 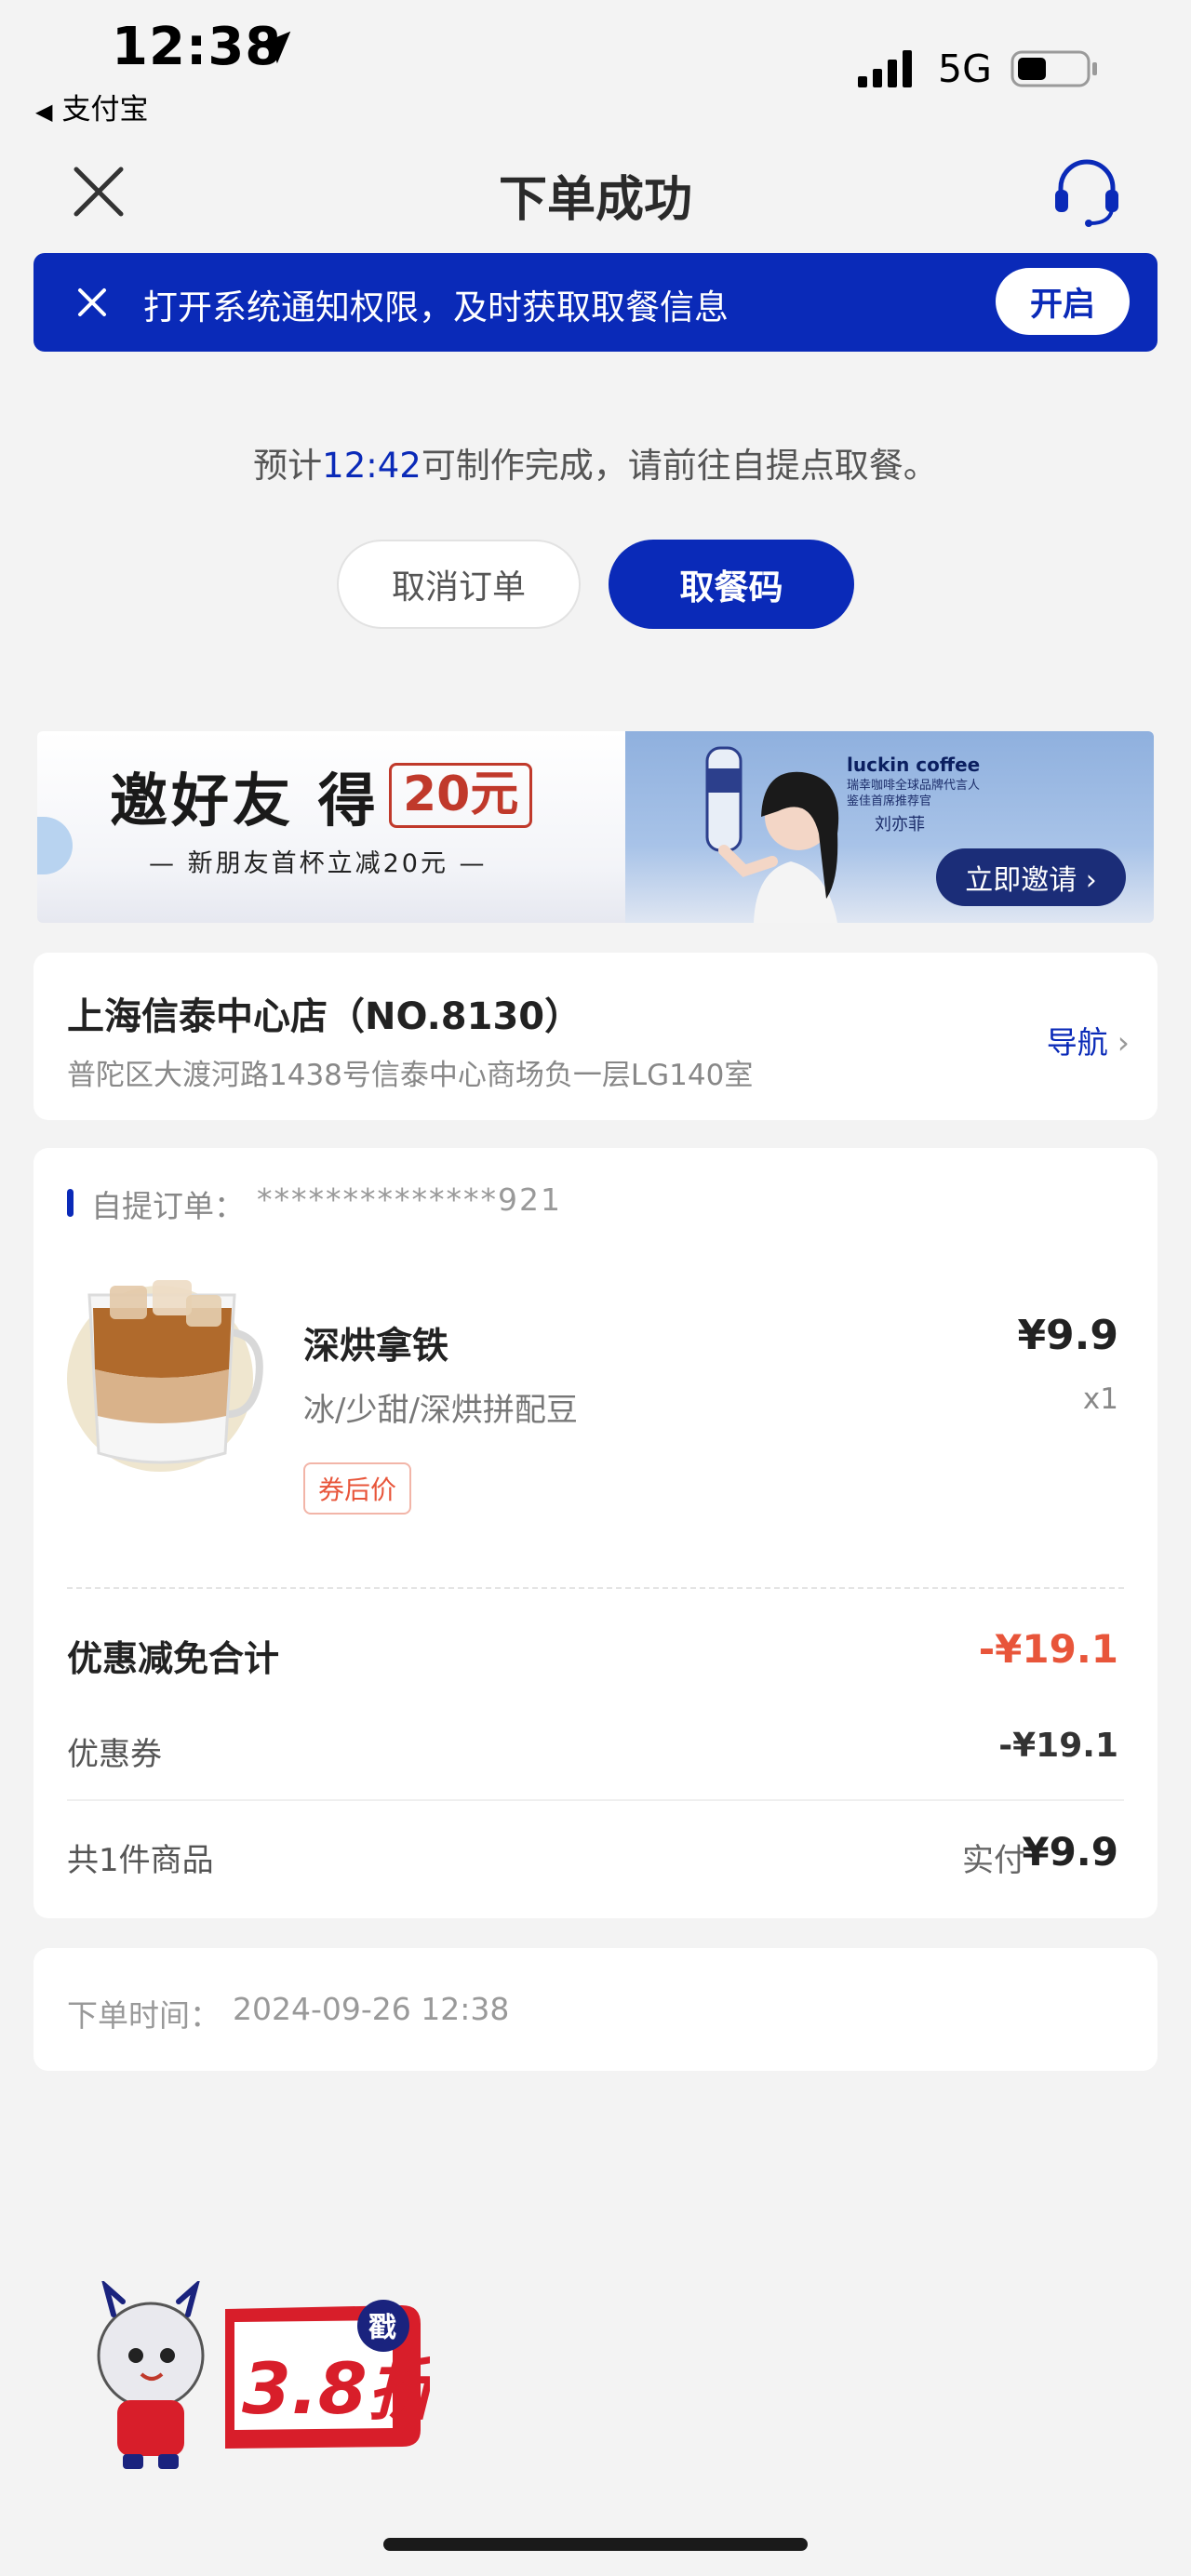 What do you see at coordinates (372, 466) in the screenshot?
I see `eta-time: 12:42` at bounding box center [372, 466].